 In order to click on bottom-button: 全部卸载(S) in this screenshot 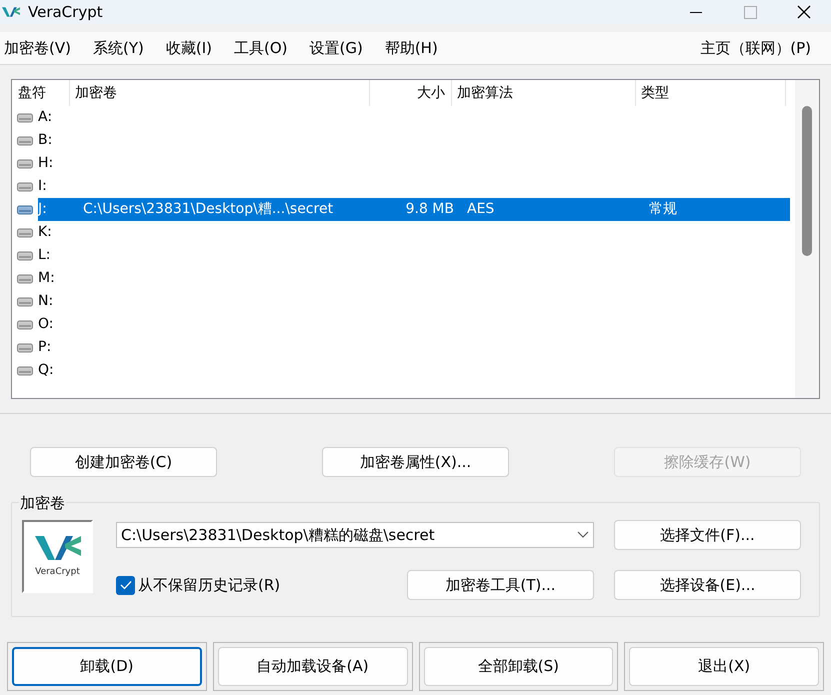, I will do `click(519, 666)`.